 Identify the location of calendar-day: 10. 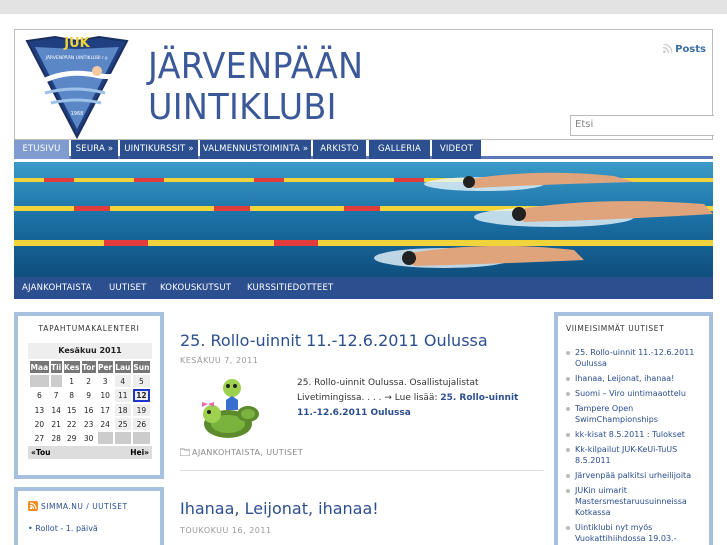
(105, 395).